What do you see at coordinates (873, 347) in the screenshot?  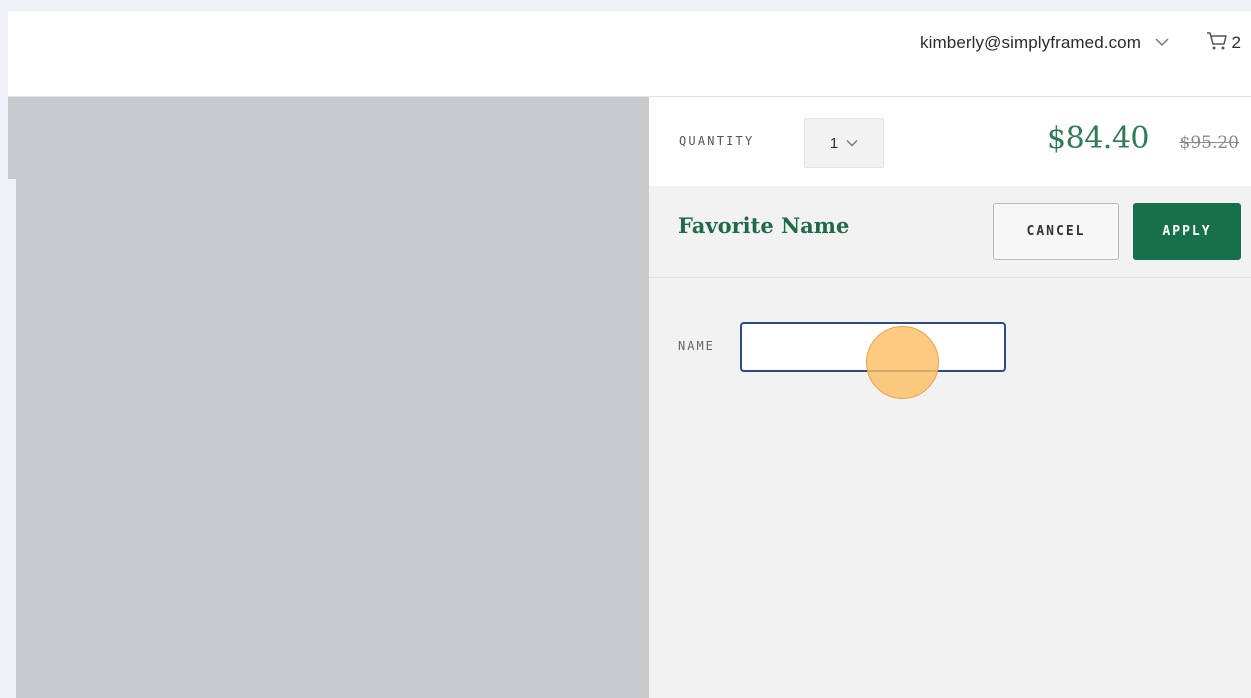 I see `name-input` at bounding box center [873, 347].